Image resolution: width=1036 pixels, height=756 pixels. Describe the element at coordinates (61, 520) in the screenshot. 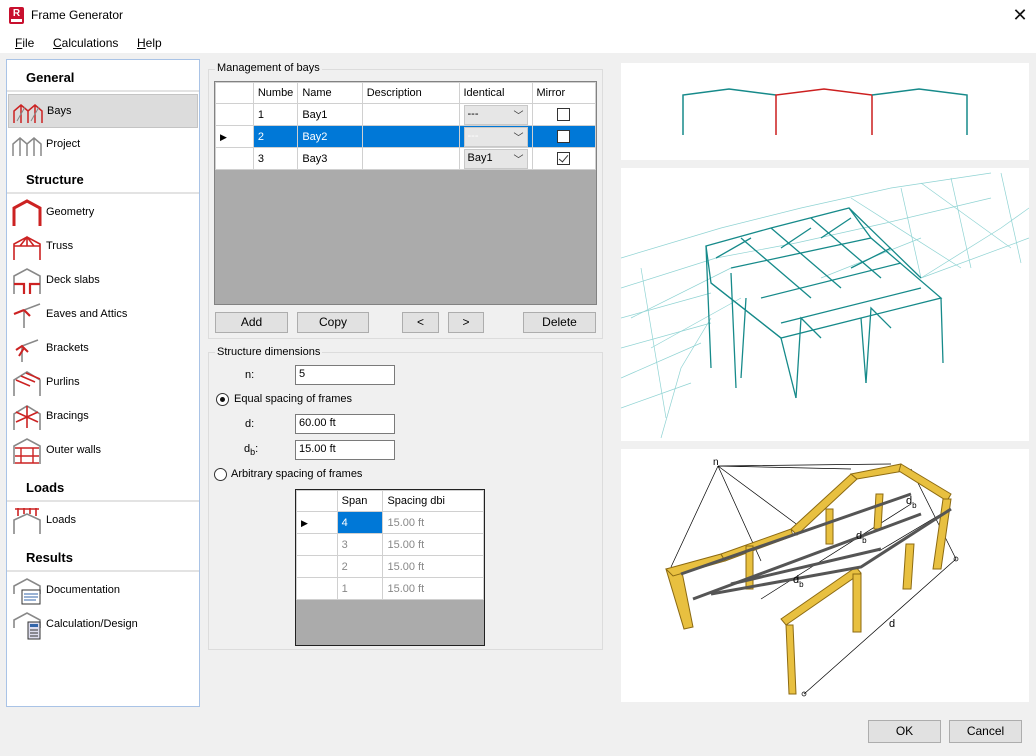

I see `nav-item-label: Loads` at that location.